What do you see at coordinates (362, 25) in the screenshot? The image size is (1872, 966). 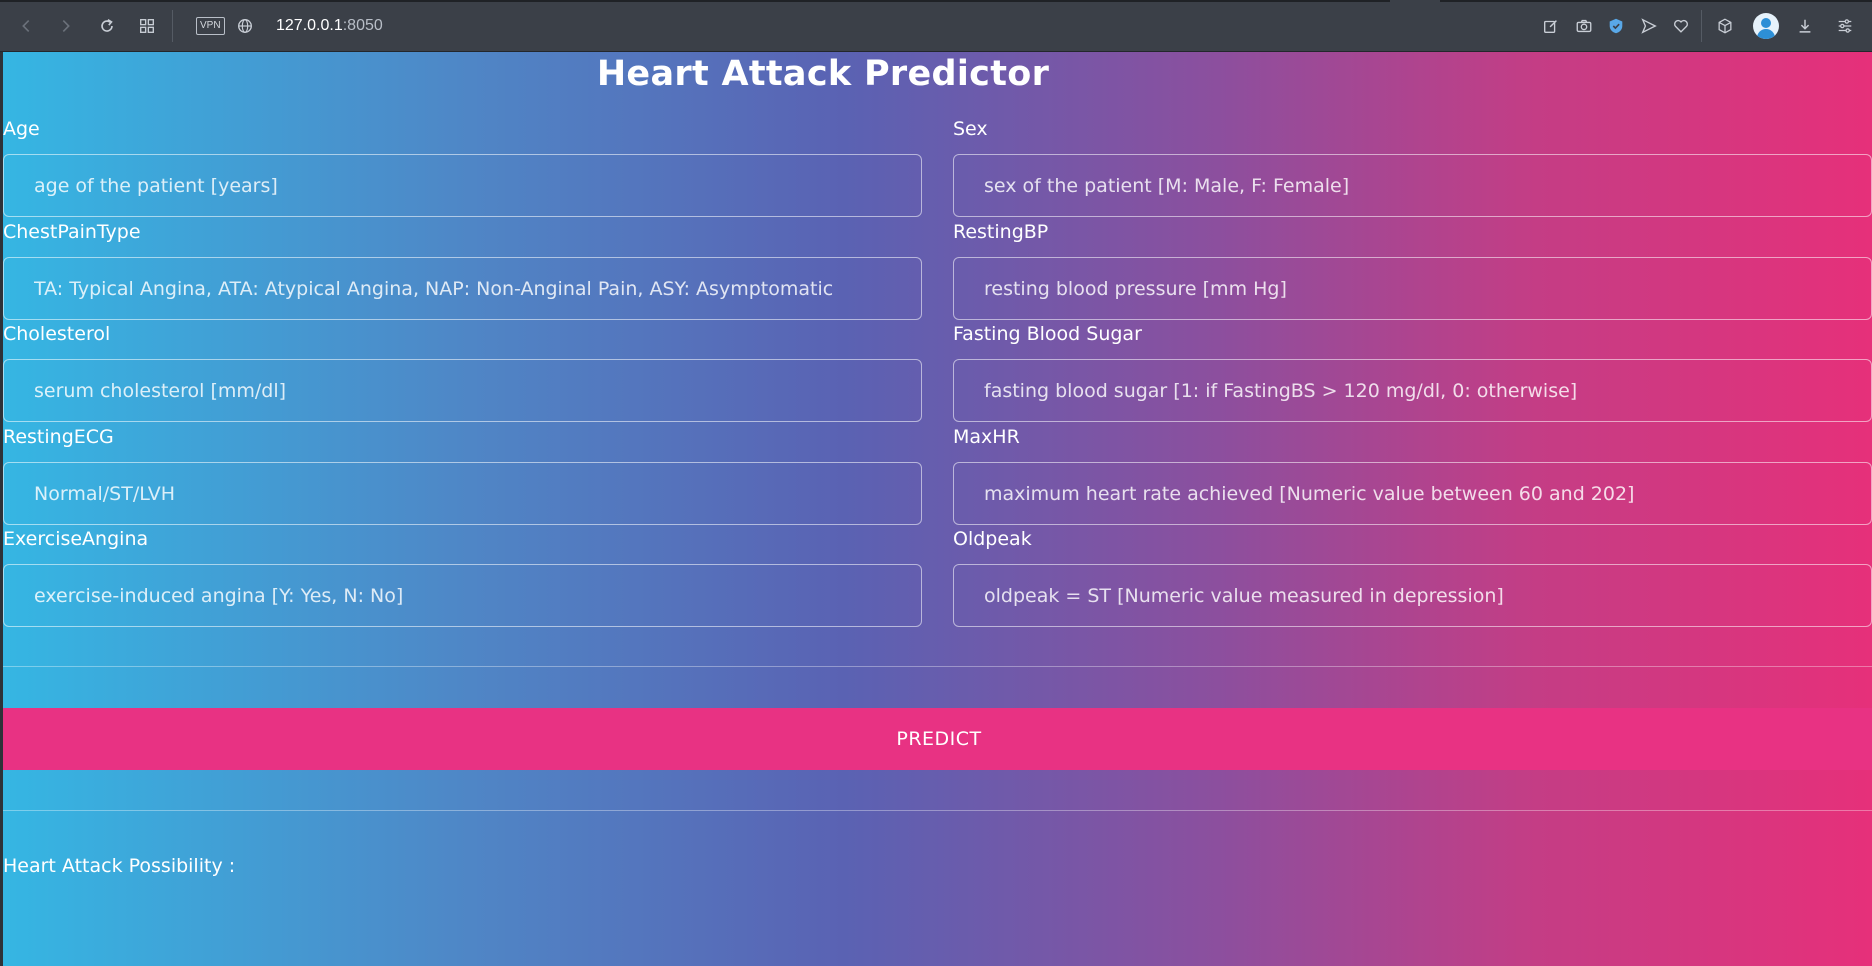 I see `url-port: :8050` at bounding box center [362, 25].